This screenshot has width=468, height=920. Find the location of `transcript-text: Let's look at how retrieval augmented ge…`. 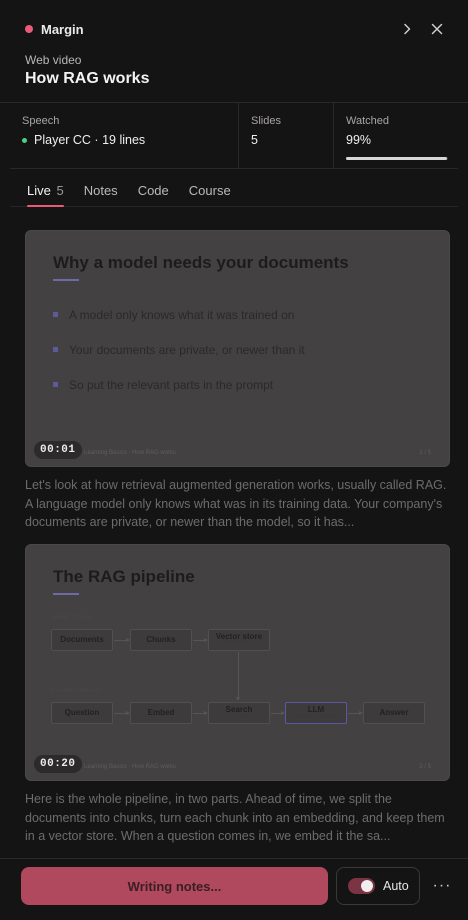

transcript-text: Let's look at how retrieval augmented ge… is located at coordinates (236, 503).